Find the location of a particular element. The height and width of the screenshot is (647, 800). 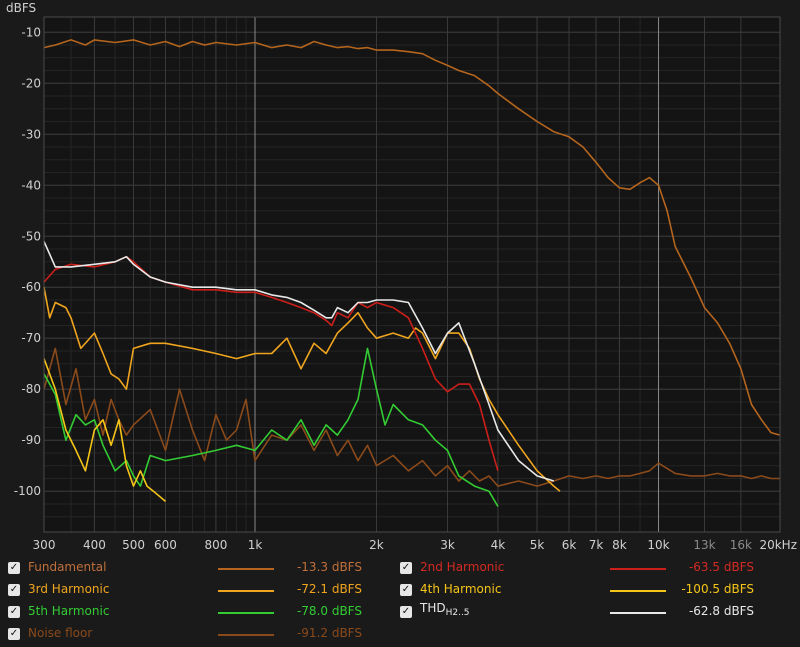

legend-value-thd: -62.8 dBFS is located at coordinates (721, 611).